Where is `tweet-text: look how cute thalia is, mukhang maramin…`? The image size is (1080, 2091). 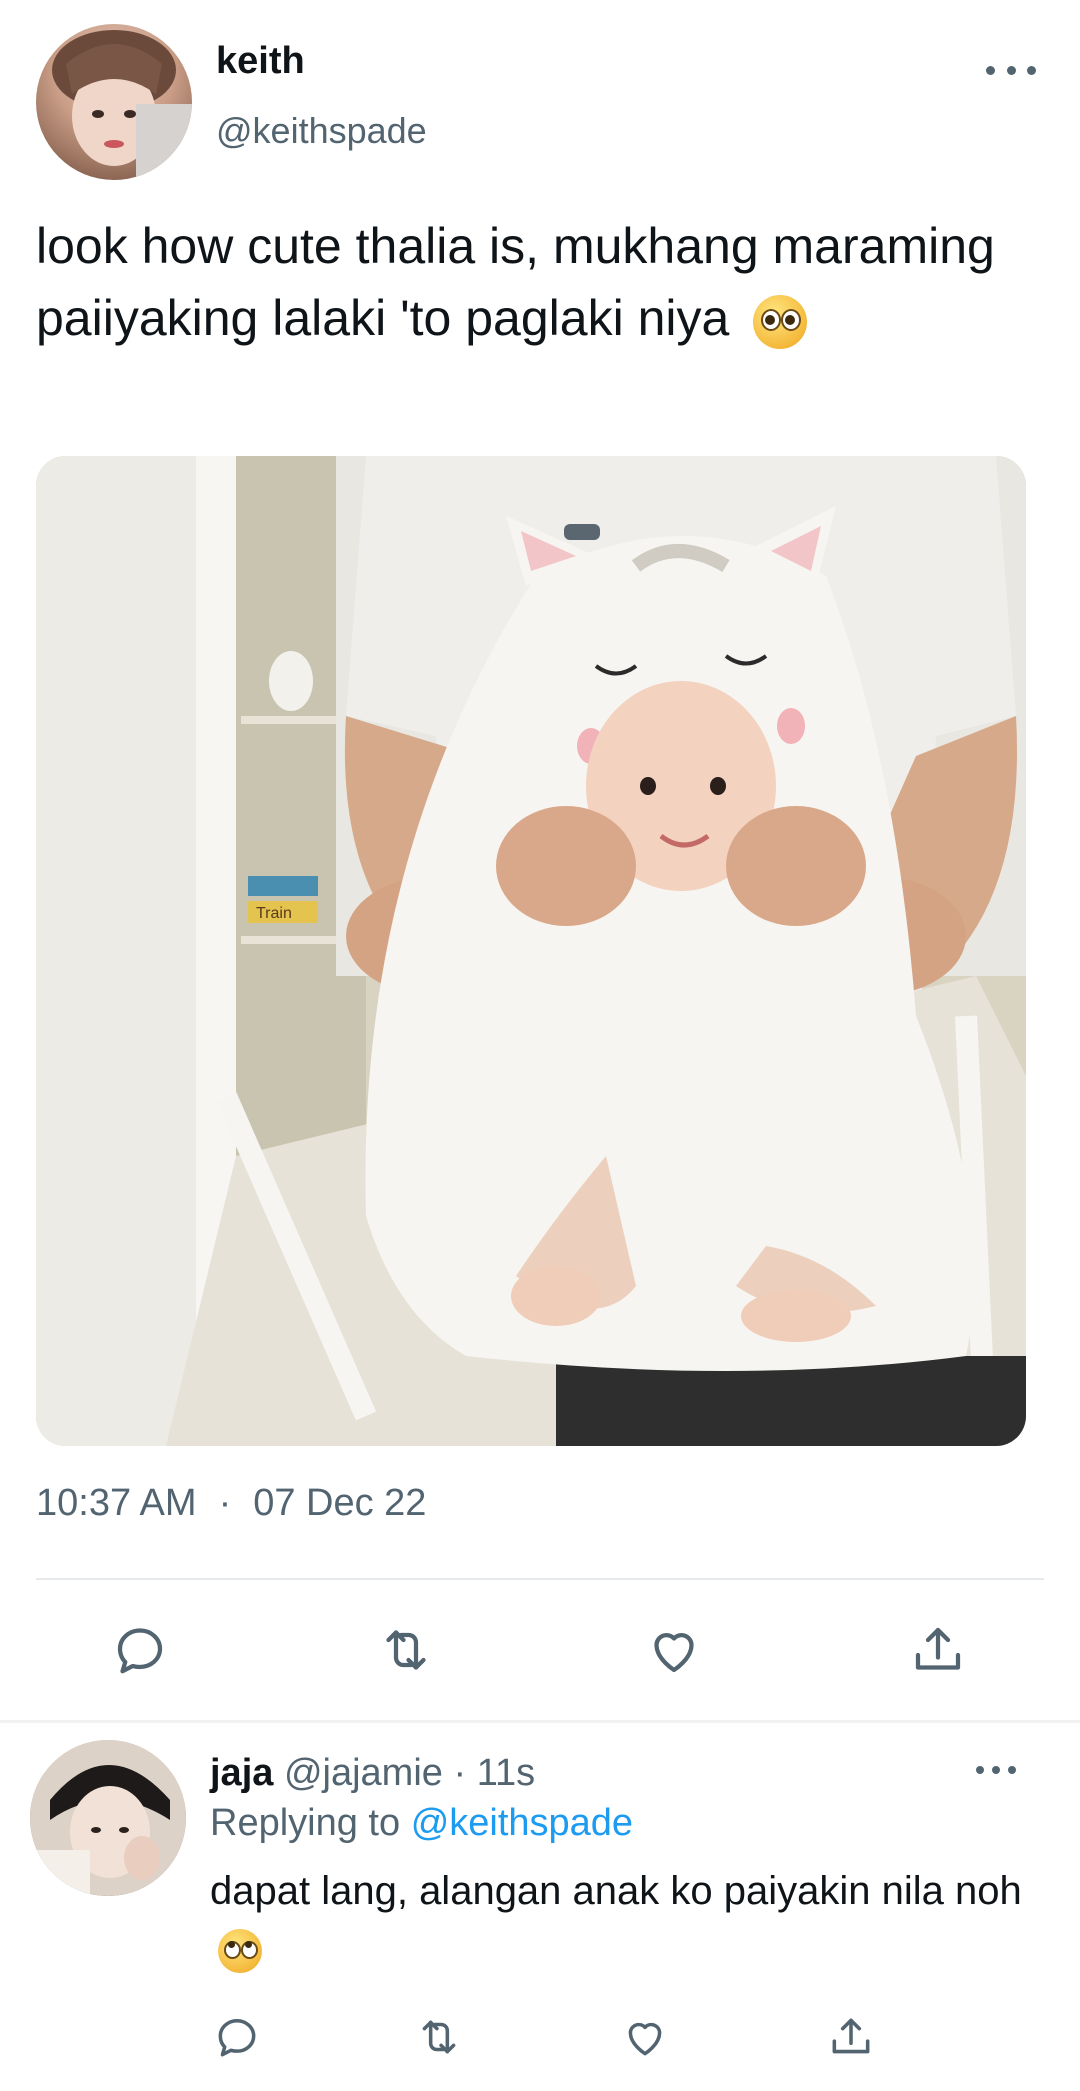
tweet-text: look how cute thalia is, mukhang maramin… is located at coordinates (536, 282).